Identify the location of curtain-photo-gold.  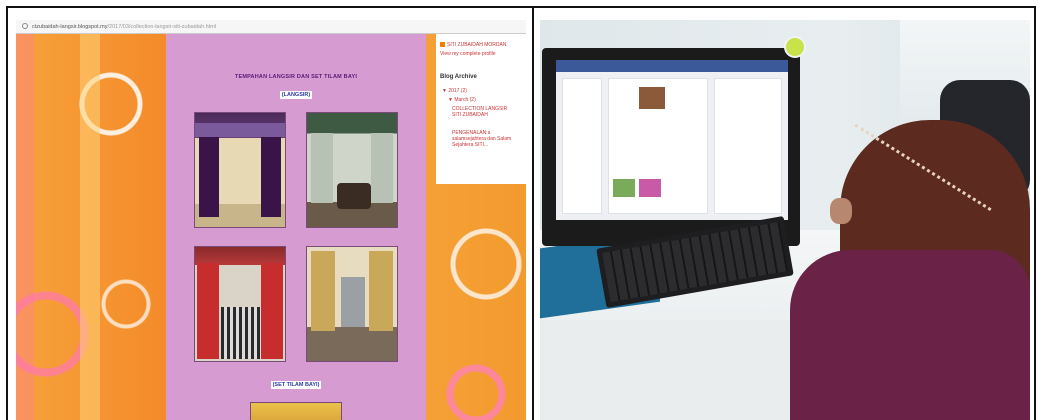
(352, 304).